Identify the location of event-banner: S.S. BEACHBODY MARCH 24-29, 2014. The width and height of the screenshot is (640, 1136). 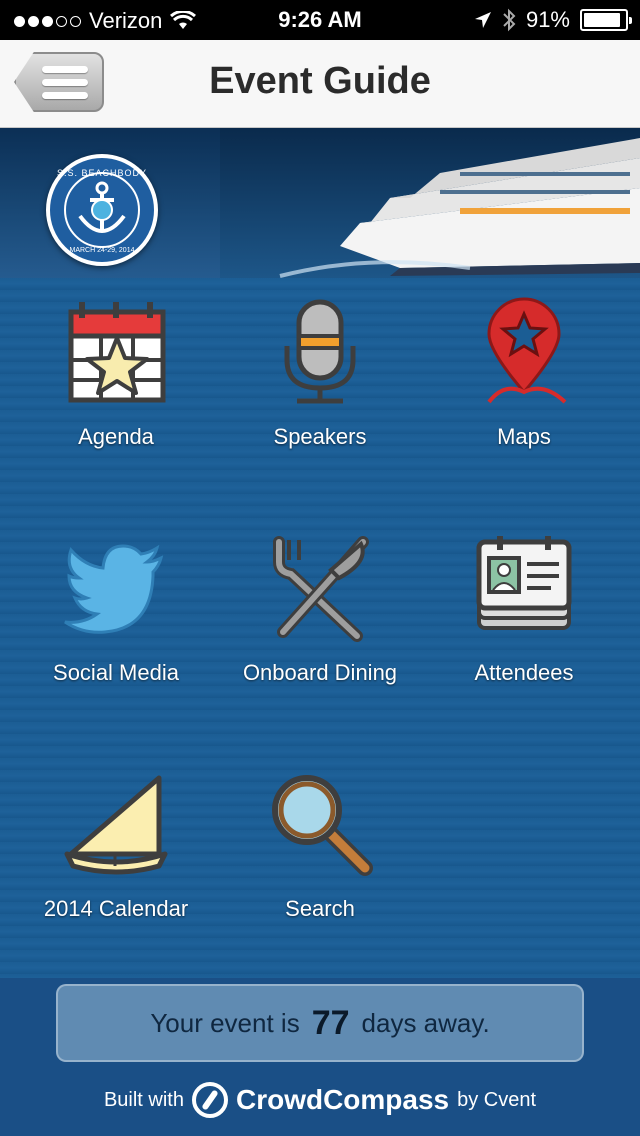
(320, 203).